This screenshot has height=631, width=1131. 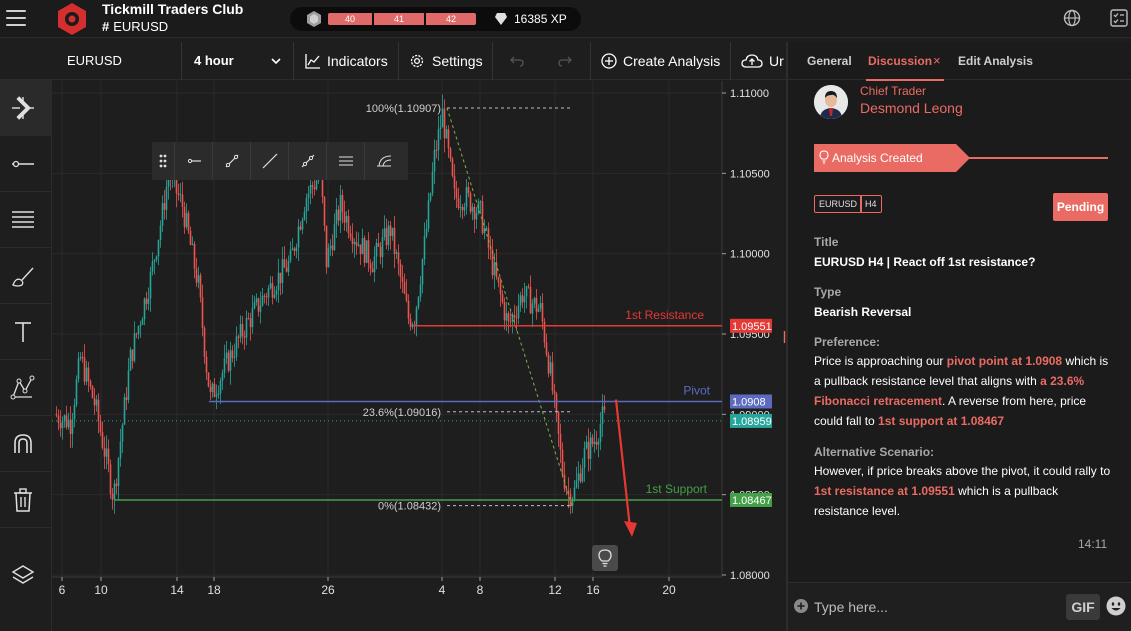 What do you see at coordinates (26, 276) in the screenshot?
I see `brush-tool` at bounding box center [26, 276].